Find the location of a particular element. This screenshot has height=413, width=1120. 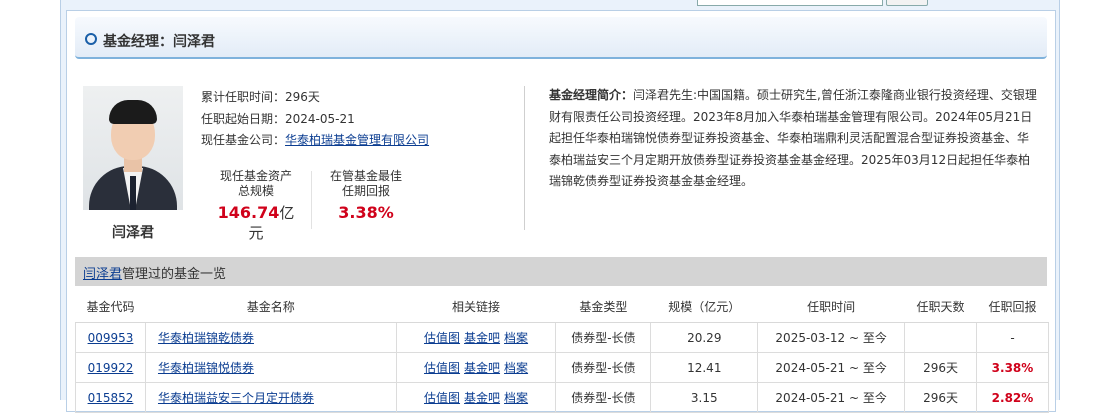

tenure-label: 累计任职时间： is located at coordinates (243, 97).